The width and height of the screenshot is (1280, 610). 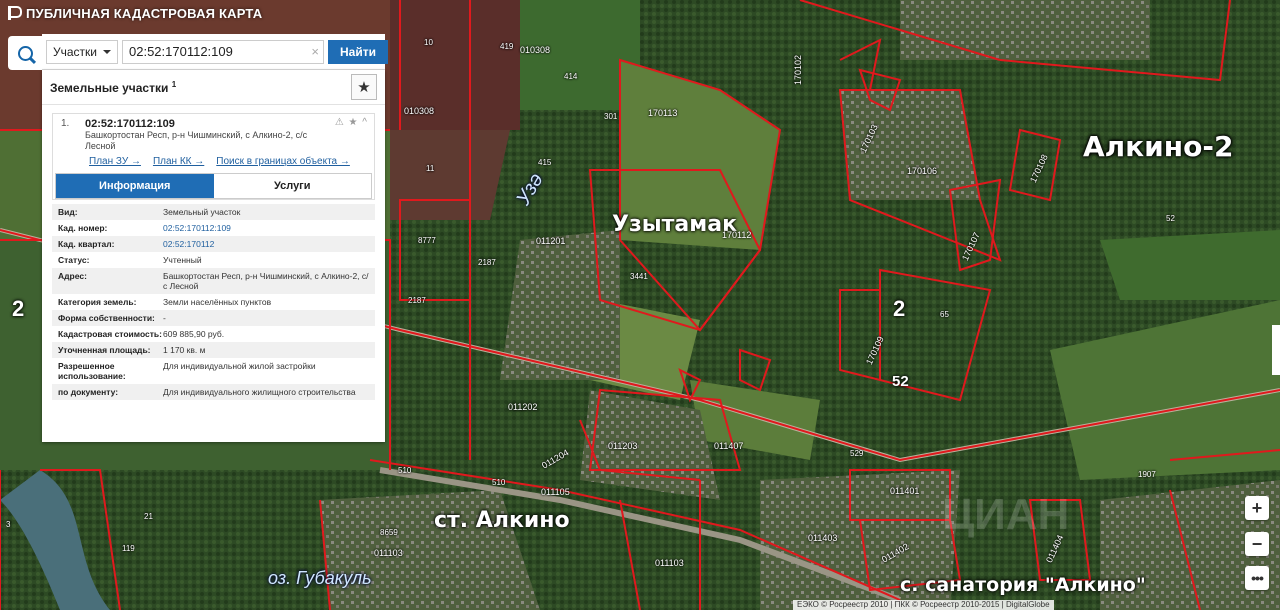 What do you see at coordinates (611, 116) in the screenshot?
I see `parcel-label: 301` at bounding box center [611, 116].